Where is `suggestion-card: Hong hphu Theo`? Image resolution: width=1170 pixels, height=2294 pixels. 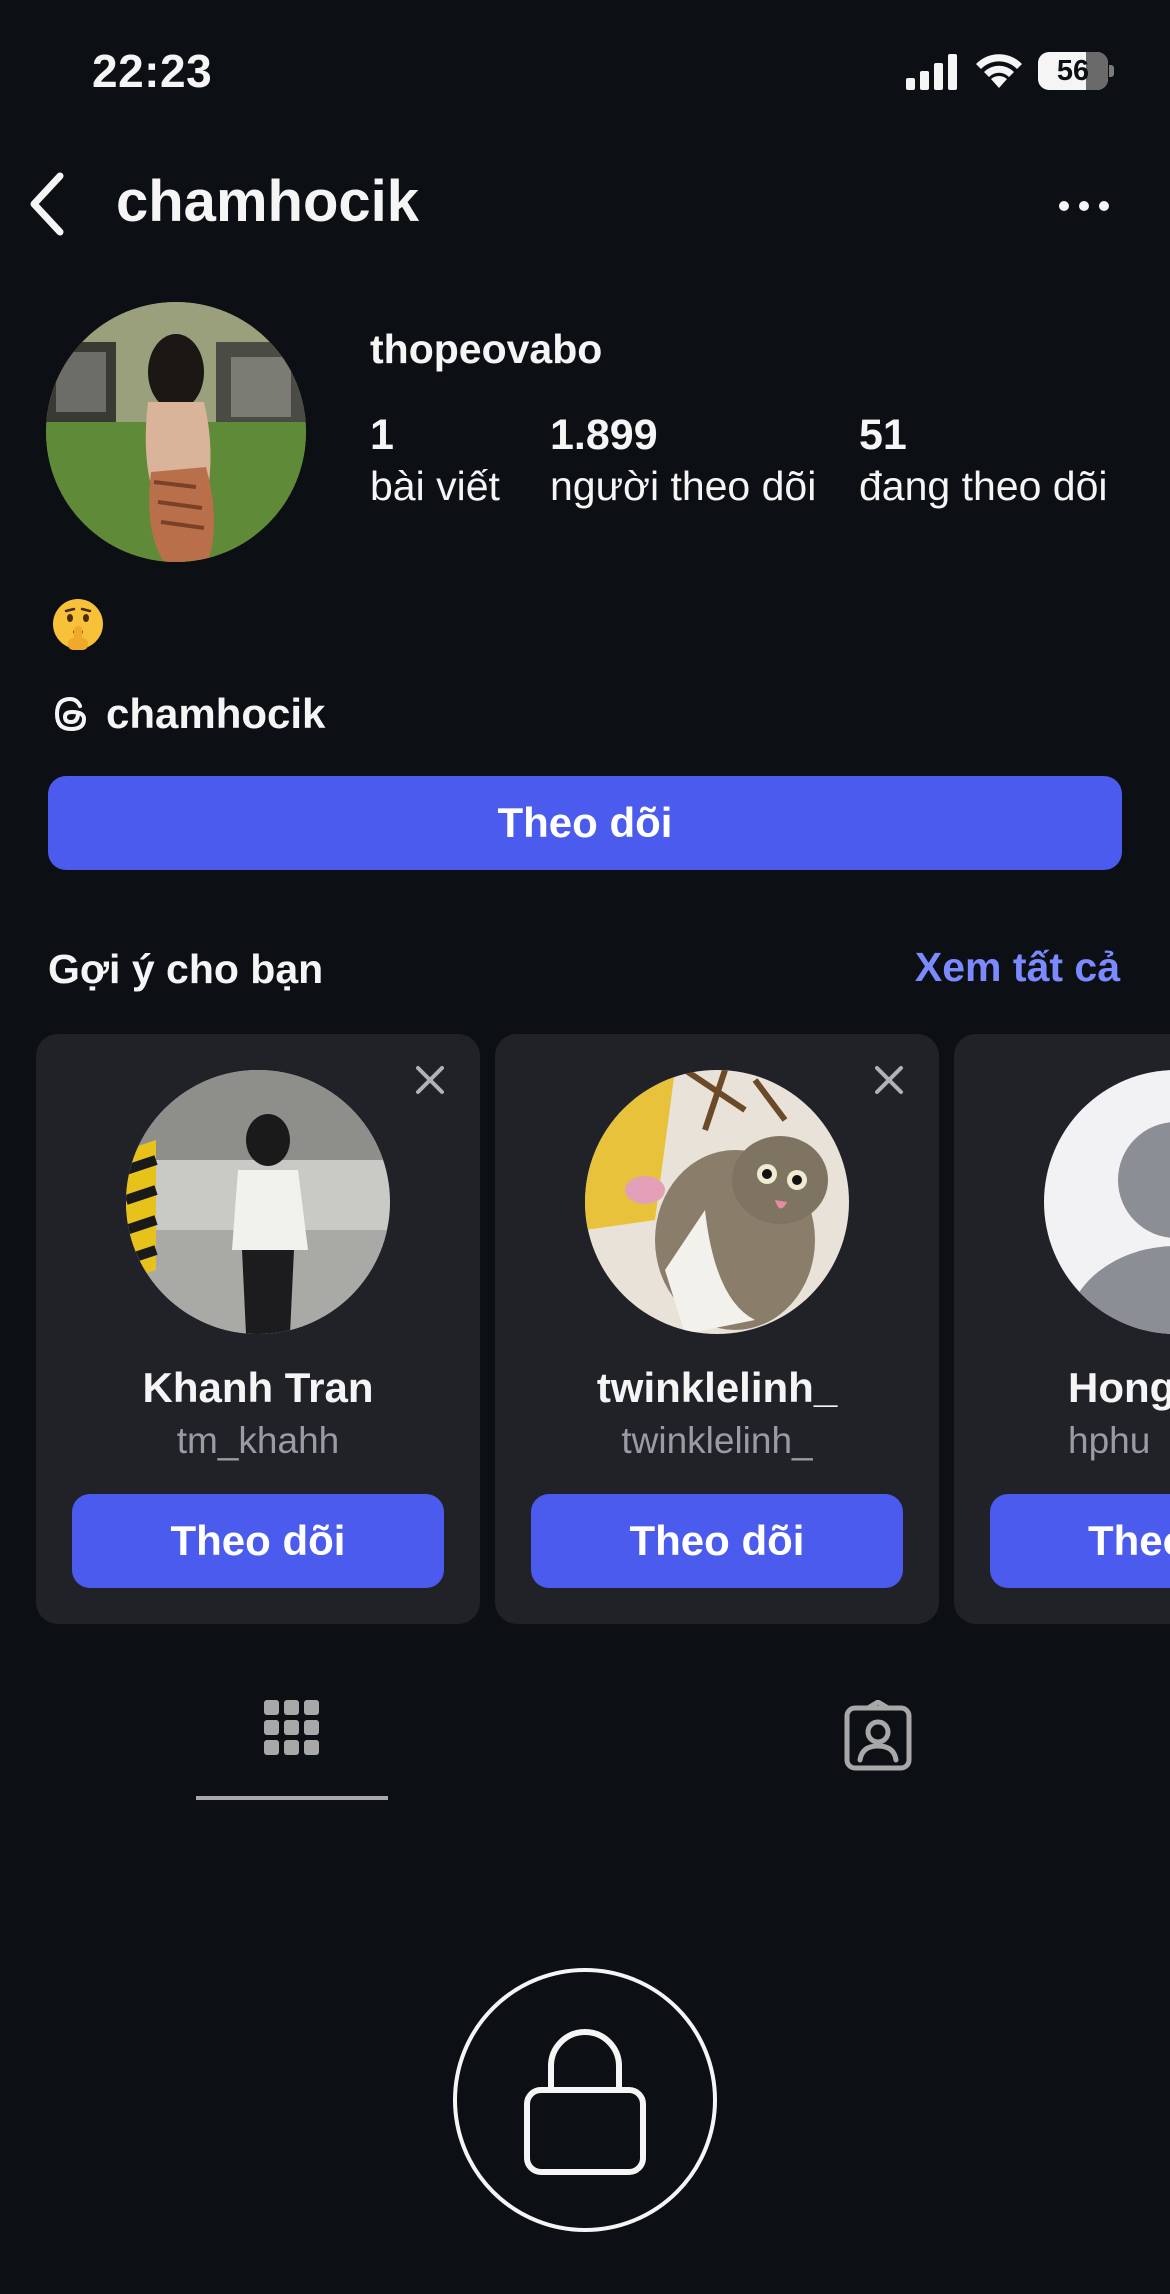 suggestion-card: Hong hphu Theo is located at coordinates (1062, 1329).